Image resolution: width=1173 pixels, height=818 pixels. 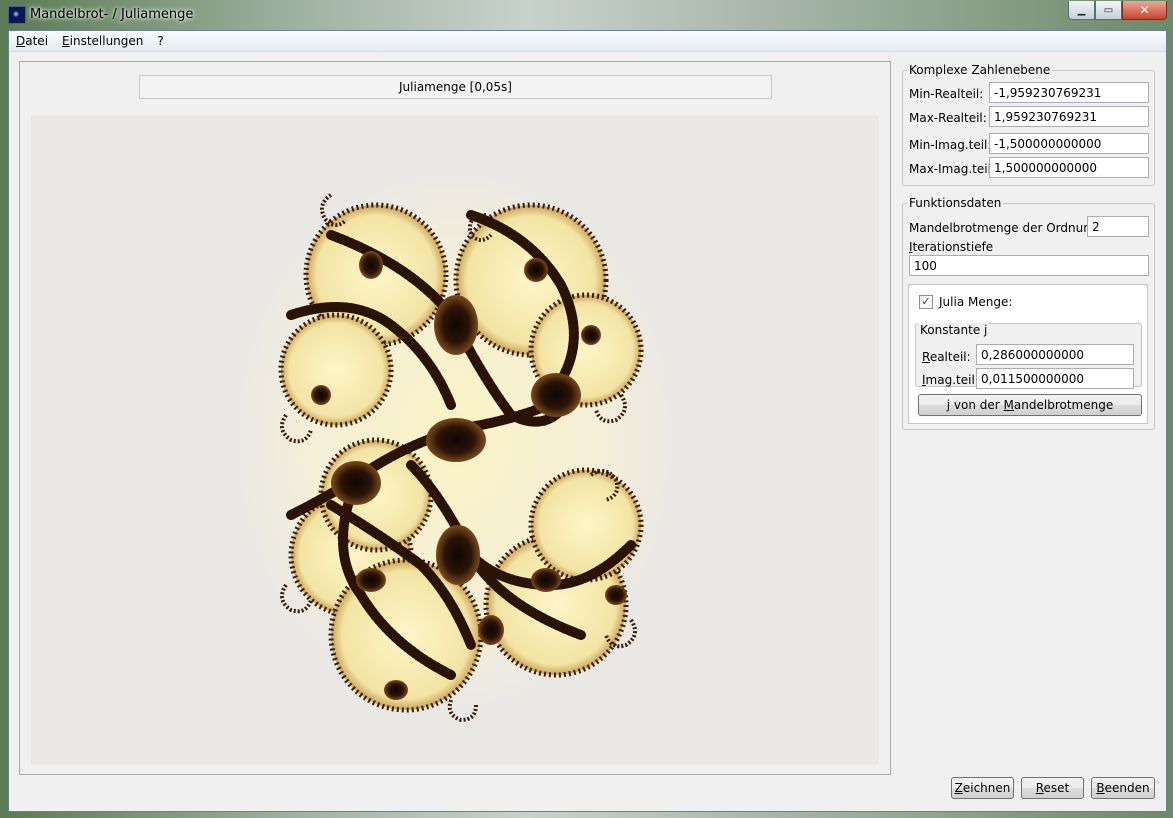 I want to click on quit-button: Beenden, so click(x=1123, y=788).